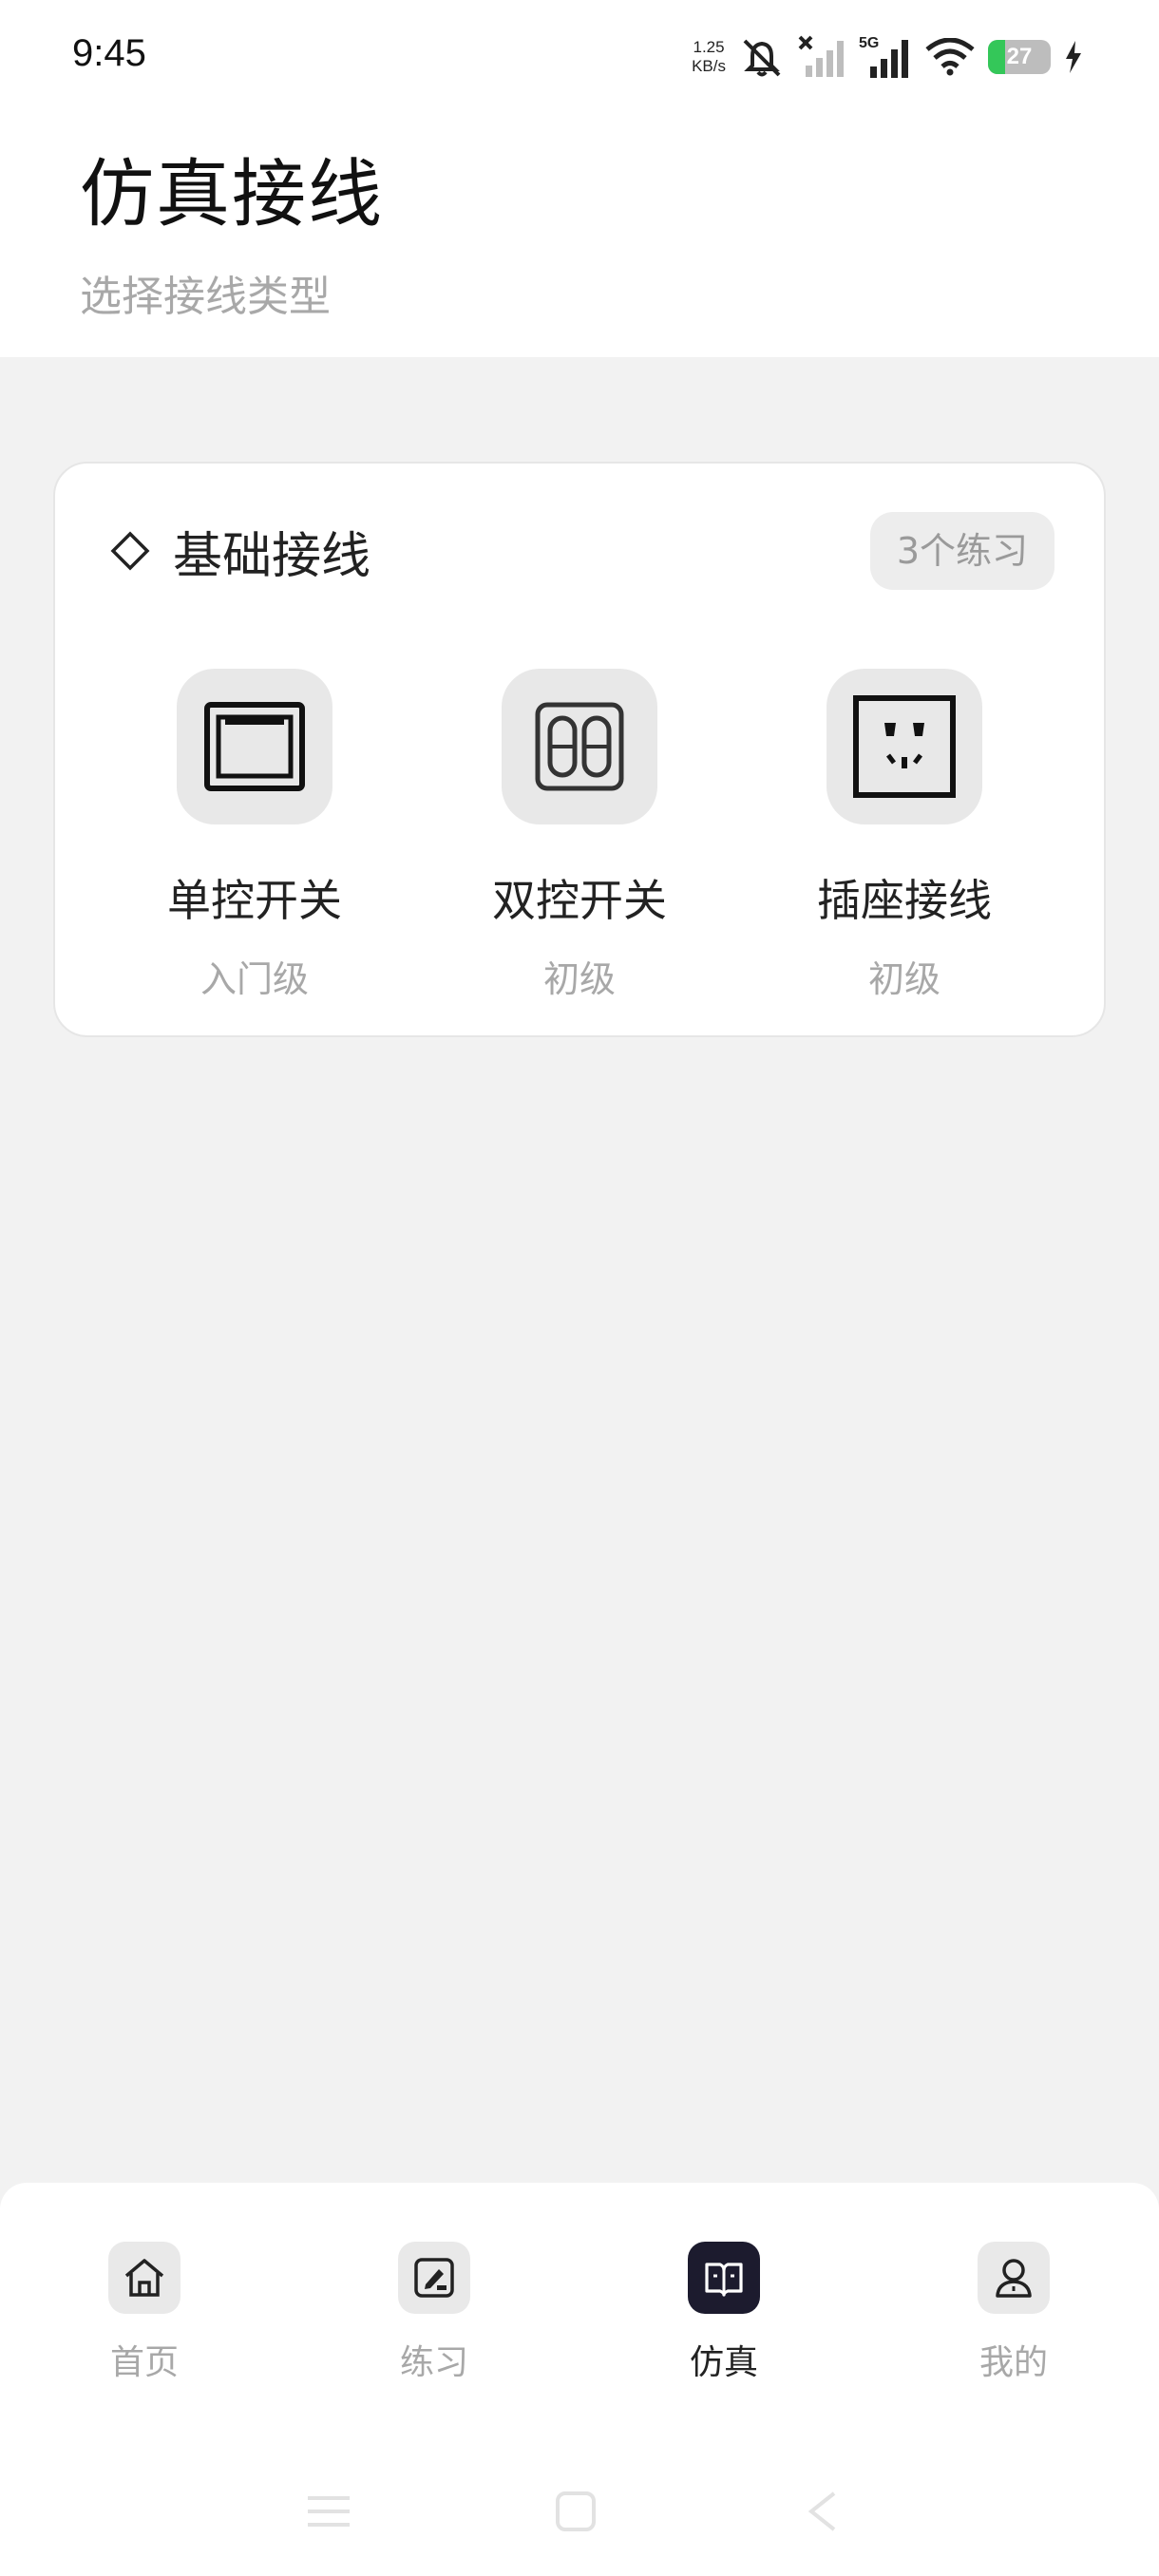  I want to click on nav-item-practice: 练习, so click(434, 2313).